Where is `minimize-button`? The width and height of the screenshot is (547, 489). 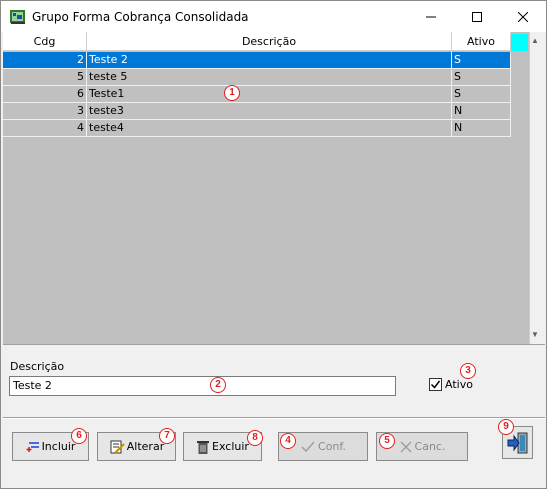
minimize-button is located at coordinates (431, 16).